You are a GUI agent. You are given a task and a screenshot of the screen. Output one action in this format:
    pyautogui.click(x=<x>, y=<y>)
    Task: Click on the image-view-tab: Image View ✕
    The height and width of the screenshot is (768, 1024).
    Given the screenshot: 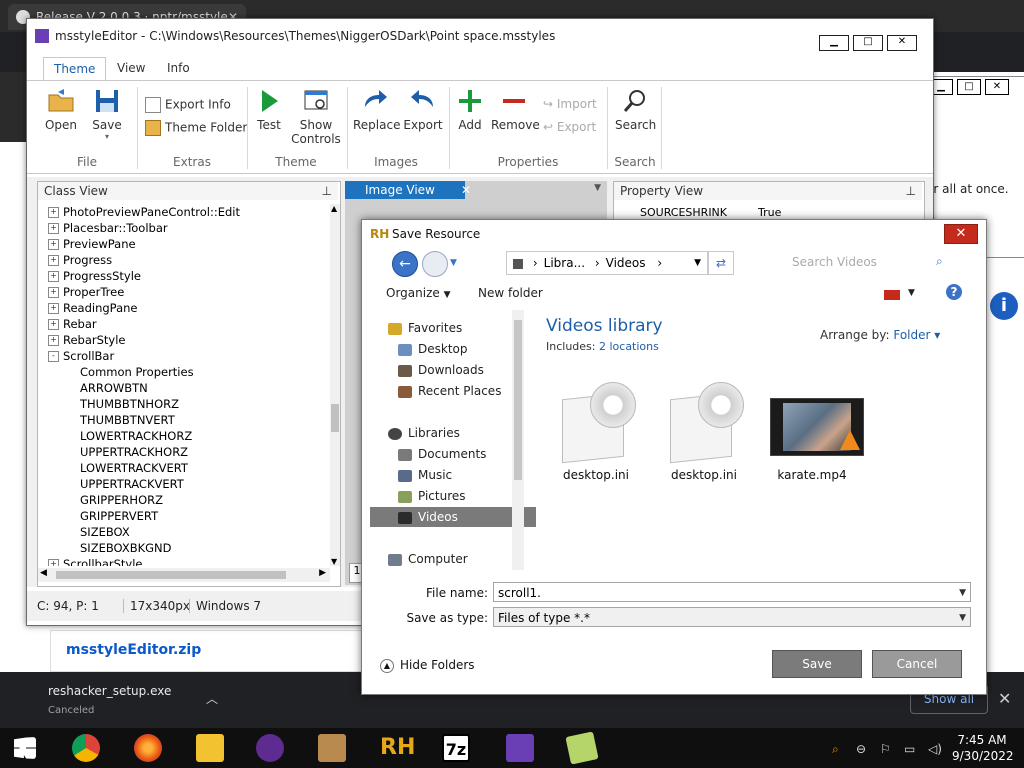 What is the action you would take?
    pyautogui.click(x=408, y=190)
    